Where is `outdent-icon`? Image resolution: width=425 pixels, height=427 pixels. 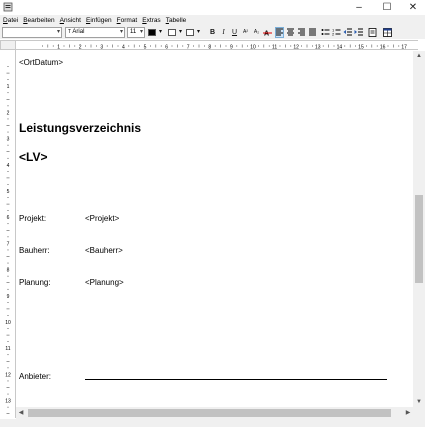 outdent-icon is located at coordinates (347, 32).